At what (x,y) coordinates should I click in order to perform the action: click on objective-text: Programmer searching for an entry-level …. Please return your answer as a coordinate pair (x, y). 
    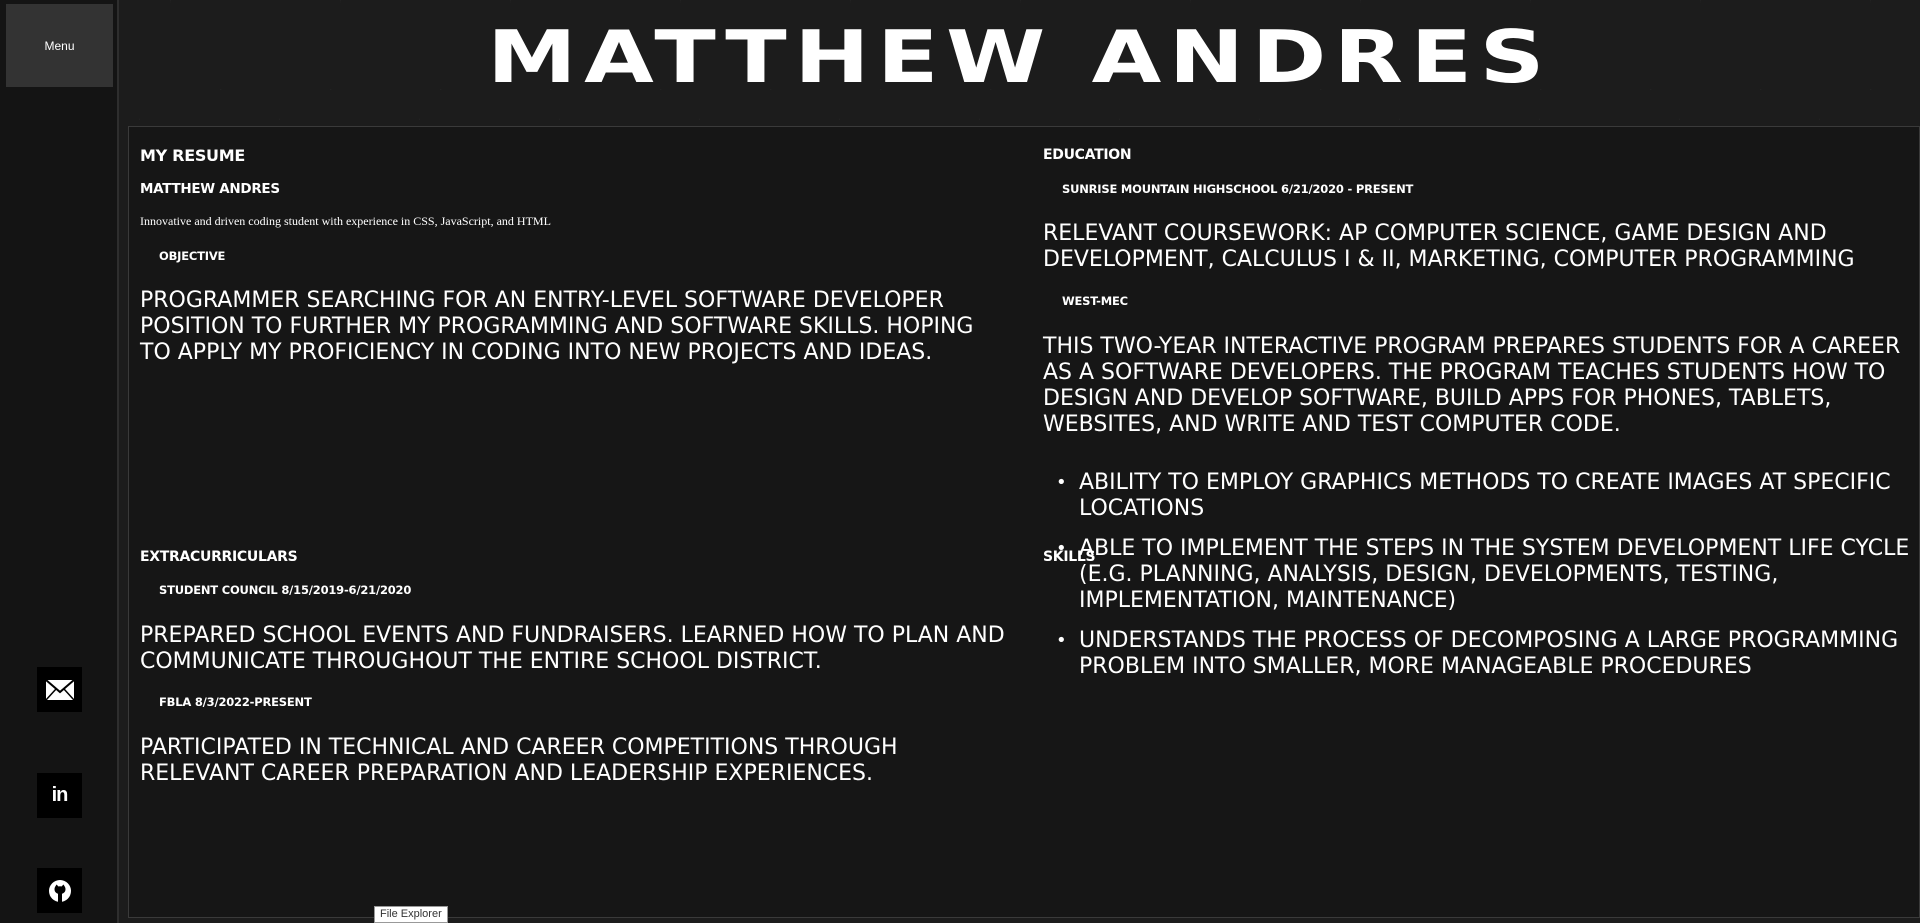
    Looking at the image, I should click on (557, 326).